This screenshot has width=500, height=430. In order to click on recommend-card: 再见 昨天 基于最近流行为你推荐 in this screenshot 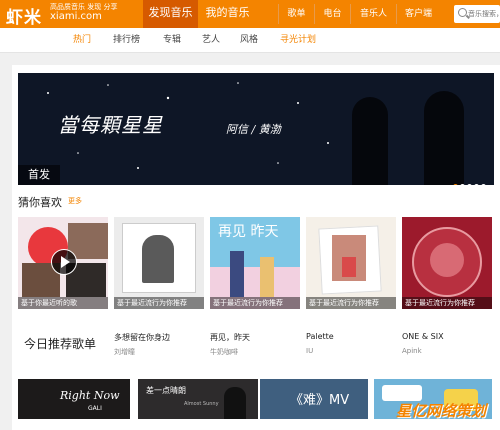, I will do `click(255, 263)`.